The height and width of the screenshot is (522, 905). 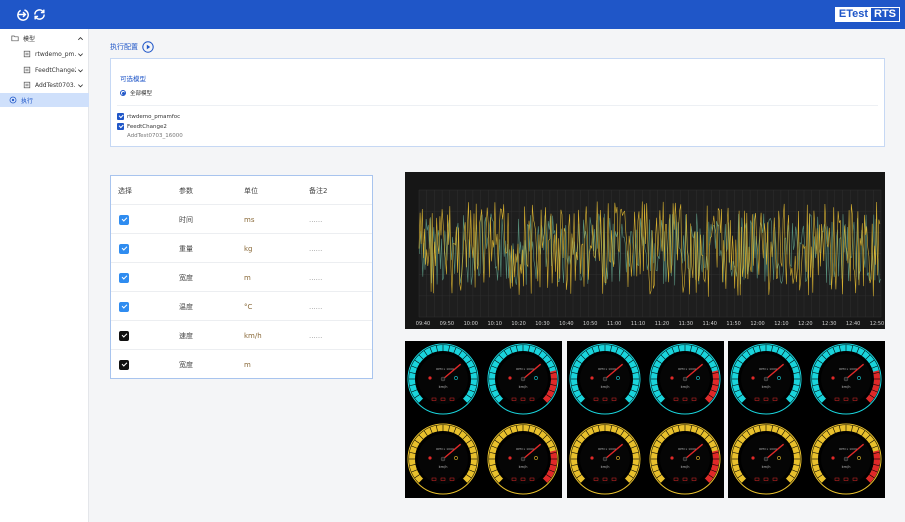 I want to click on divider, so click(x=497, y=105).